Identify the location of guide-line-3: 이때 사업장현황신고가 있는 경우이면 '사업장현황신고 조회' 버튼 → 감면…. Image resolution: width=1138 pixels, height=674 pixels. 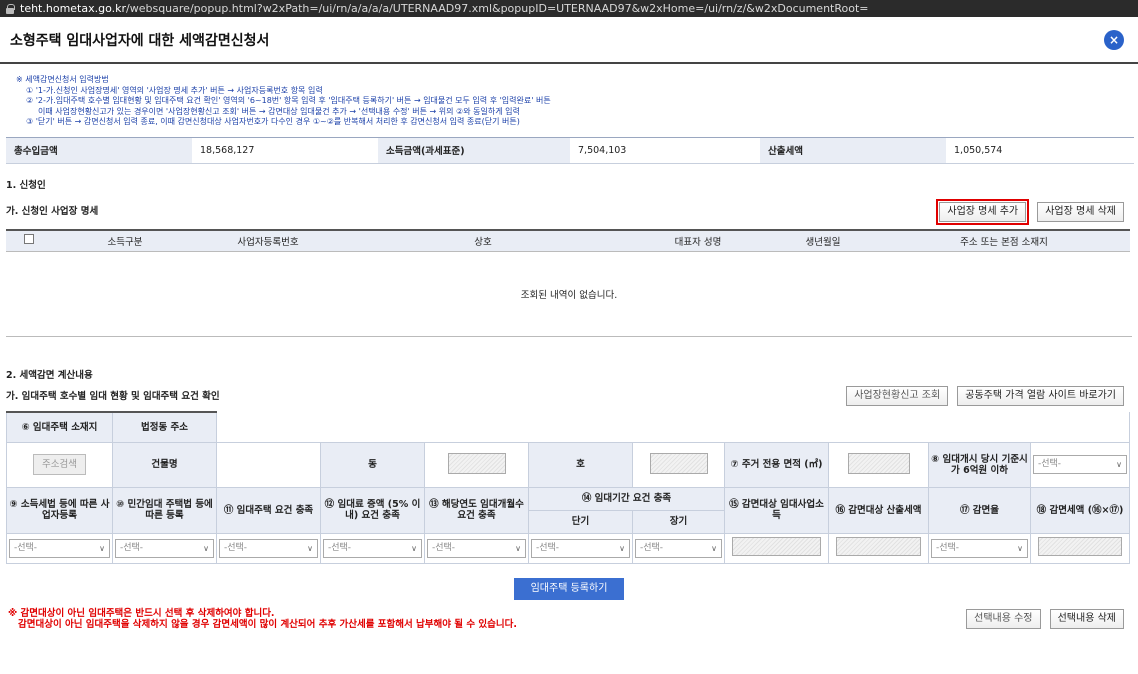
(279, 111).